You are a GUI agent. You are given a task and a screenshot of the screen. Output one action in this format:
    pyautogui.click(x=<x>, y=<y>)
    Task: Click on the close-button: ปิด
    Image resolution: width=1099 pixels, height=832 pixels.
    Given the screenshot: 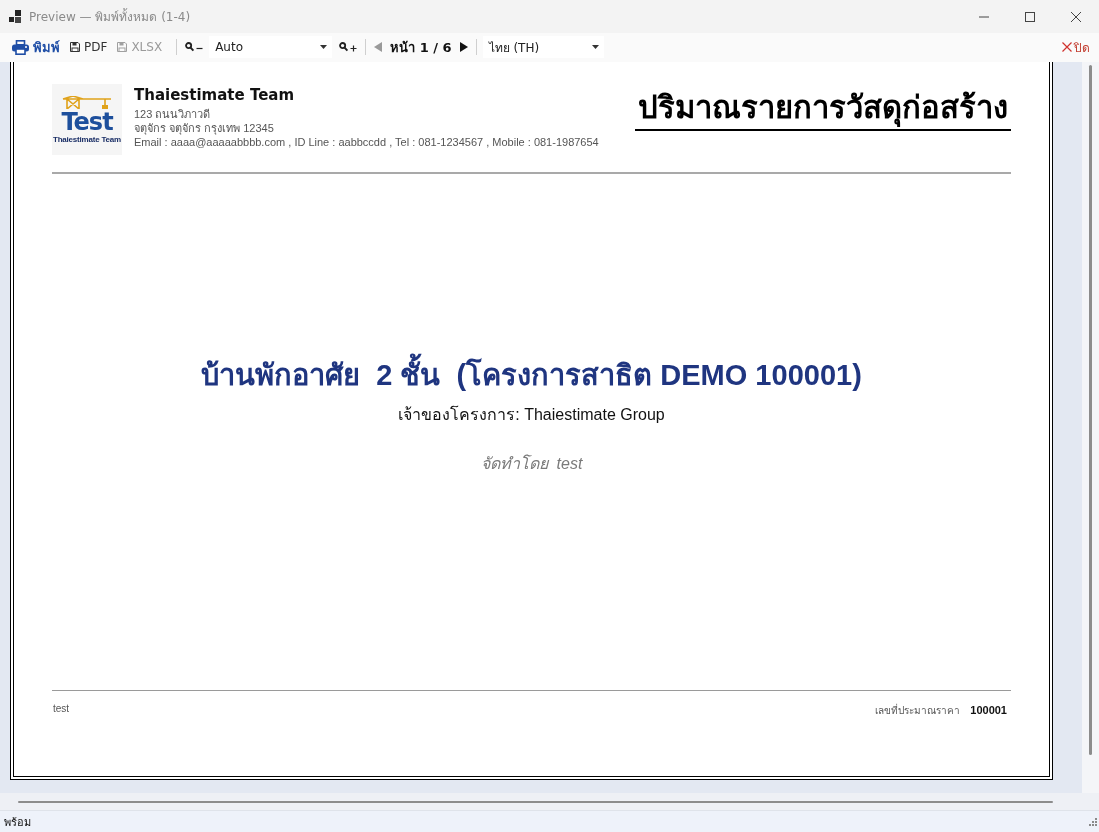 What is the action you would take?
    pyautogui.click(x=1076, y=47)
    